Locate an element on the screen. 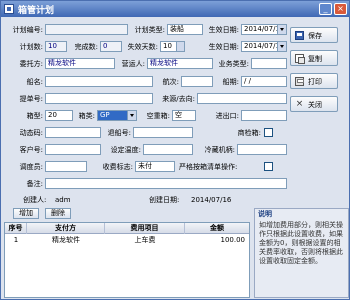  remark-field is located at coordinates (166, 183).